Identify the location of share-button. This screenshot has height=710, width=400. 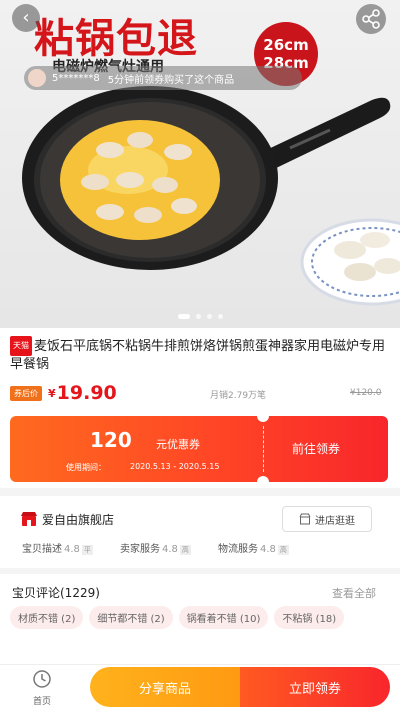
(371, 19).